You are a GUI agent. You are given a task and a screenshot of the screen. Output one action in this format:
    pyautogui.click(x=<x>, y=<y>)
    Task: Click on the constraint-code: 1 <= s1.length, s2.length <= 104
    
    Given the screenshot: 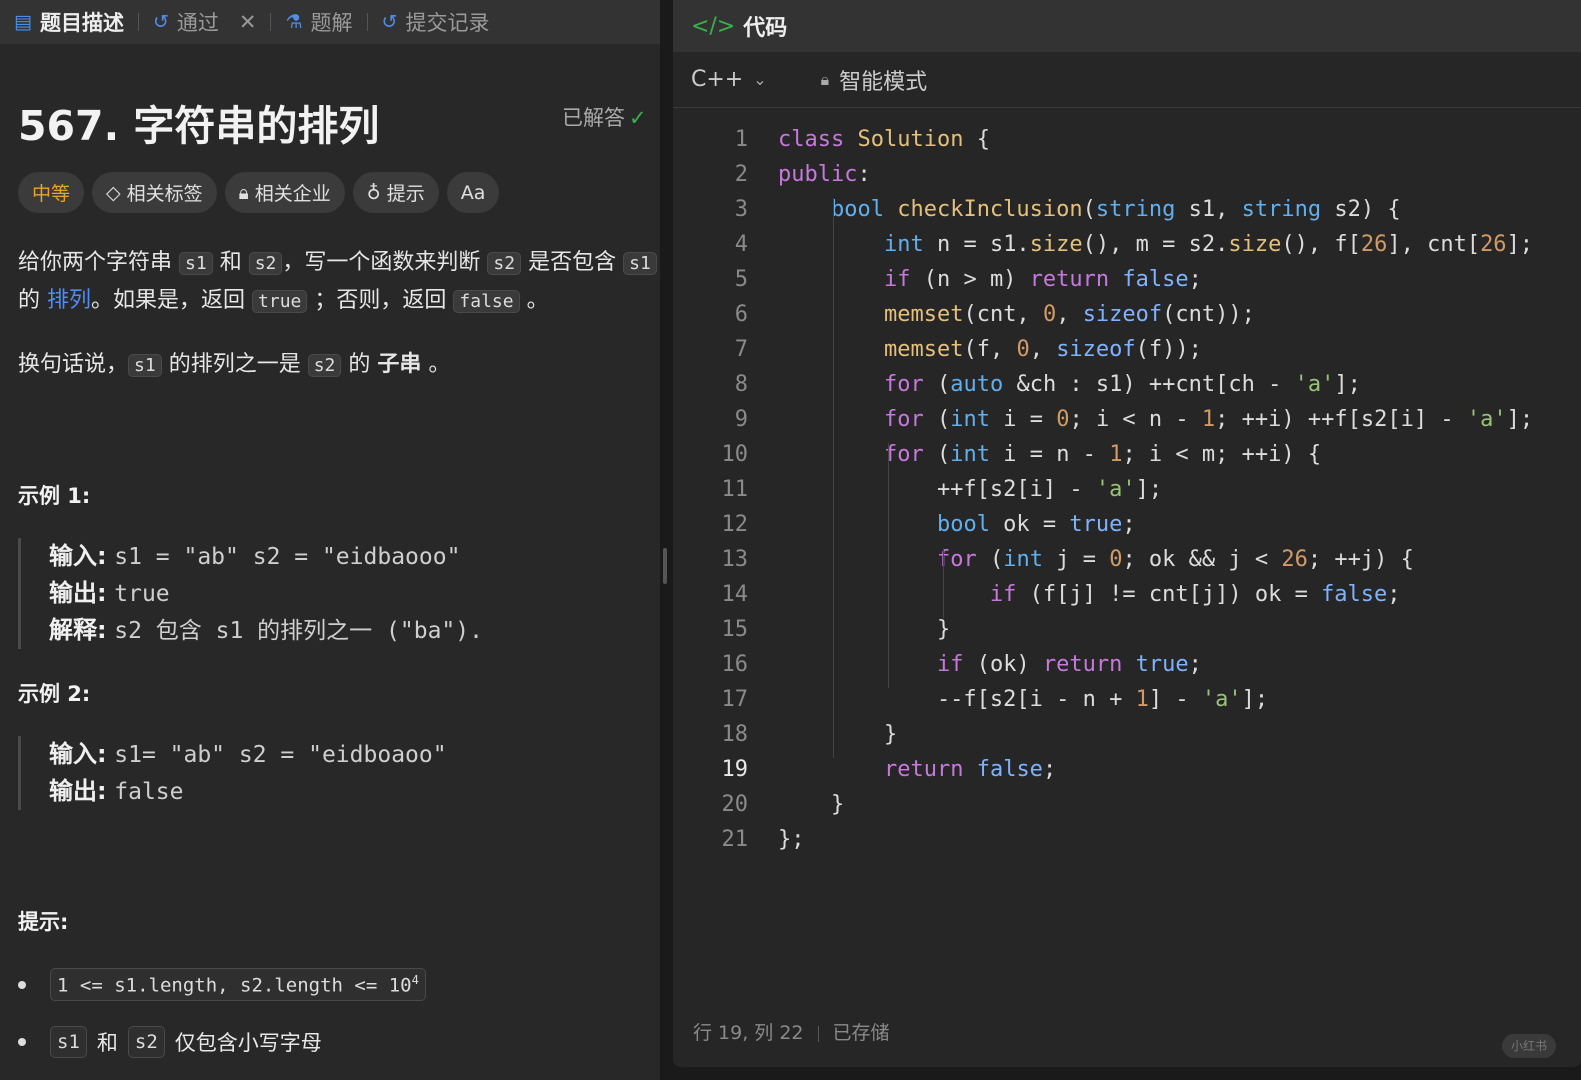 What is the action you would take?
    pyautogui.click(x=238, y=985)
    